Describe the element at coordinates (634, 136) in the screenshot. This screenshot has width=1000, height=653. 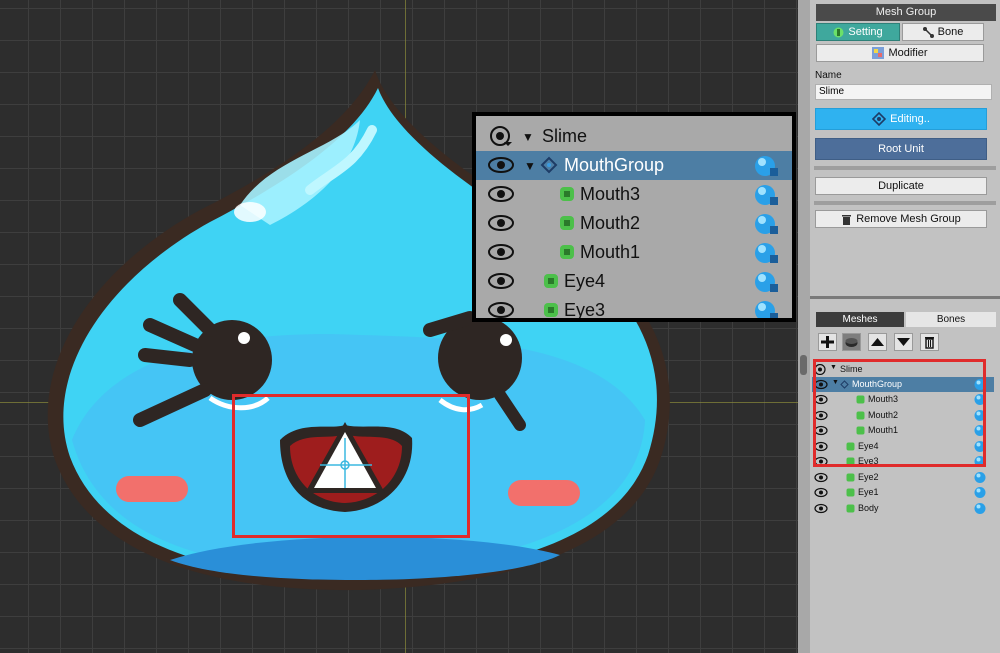
I see `zoom-root-row: ▼ Slime` at that location.